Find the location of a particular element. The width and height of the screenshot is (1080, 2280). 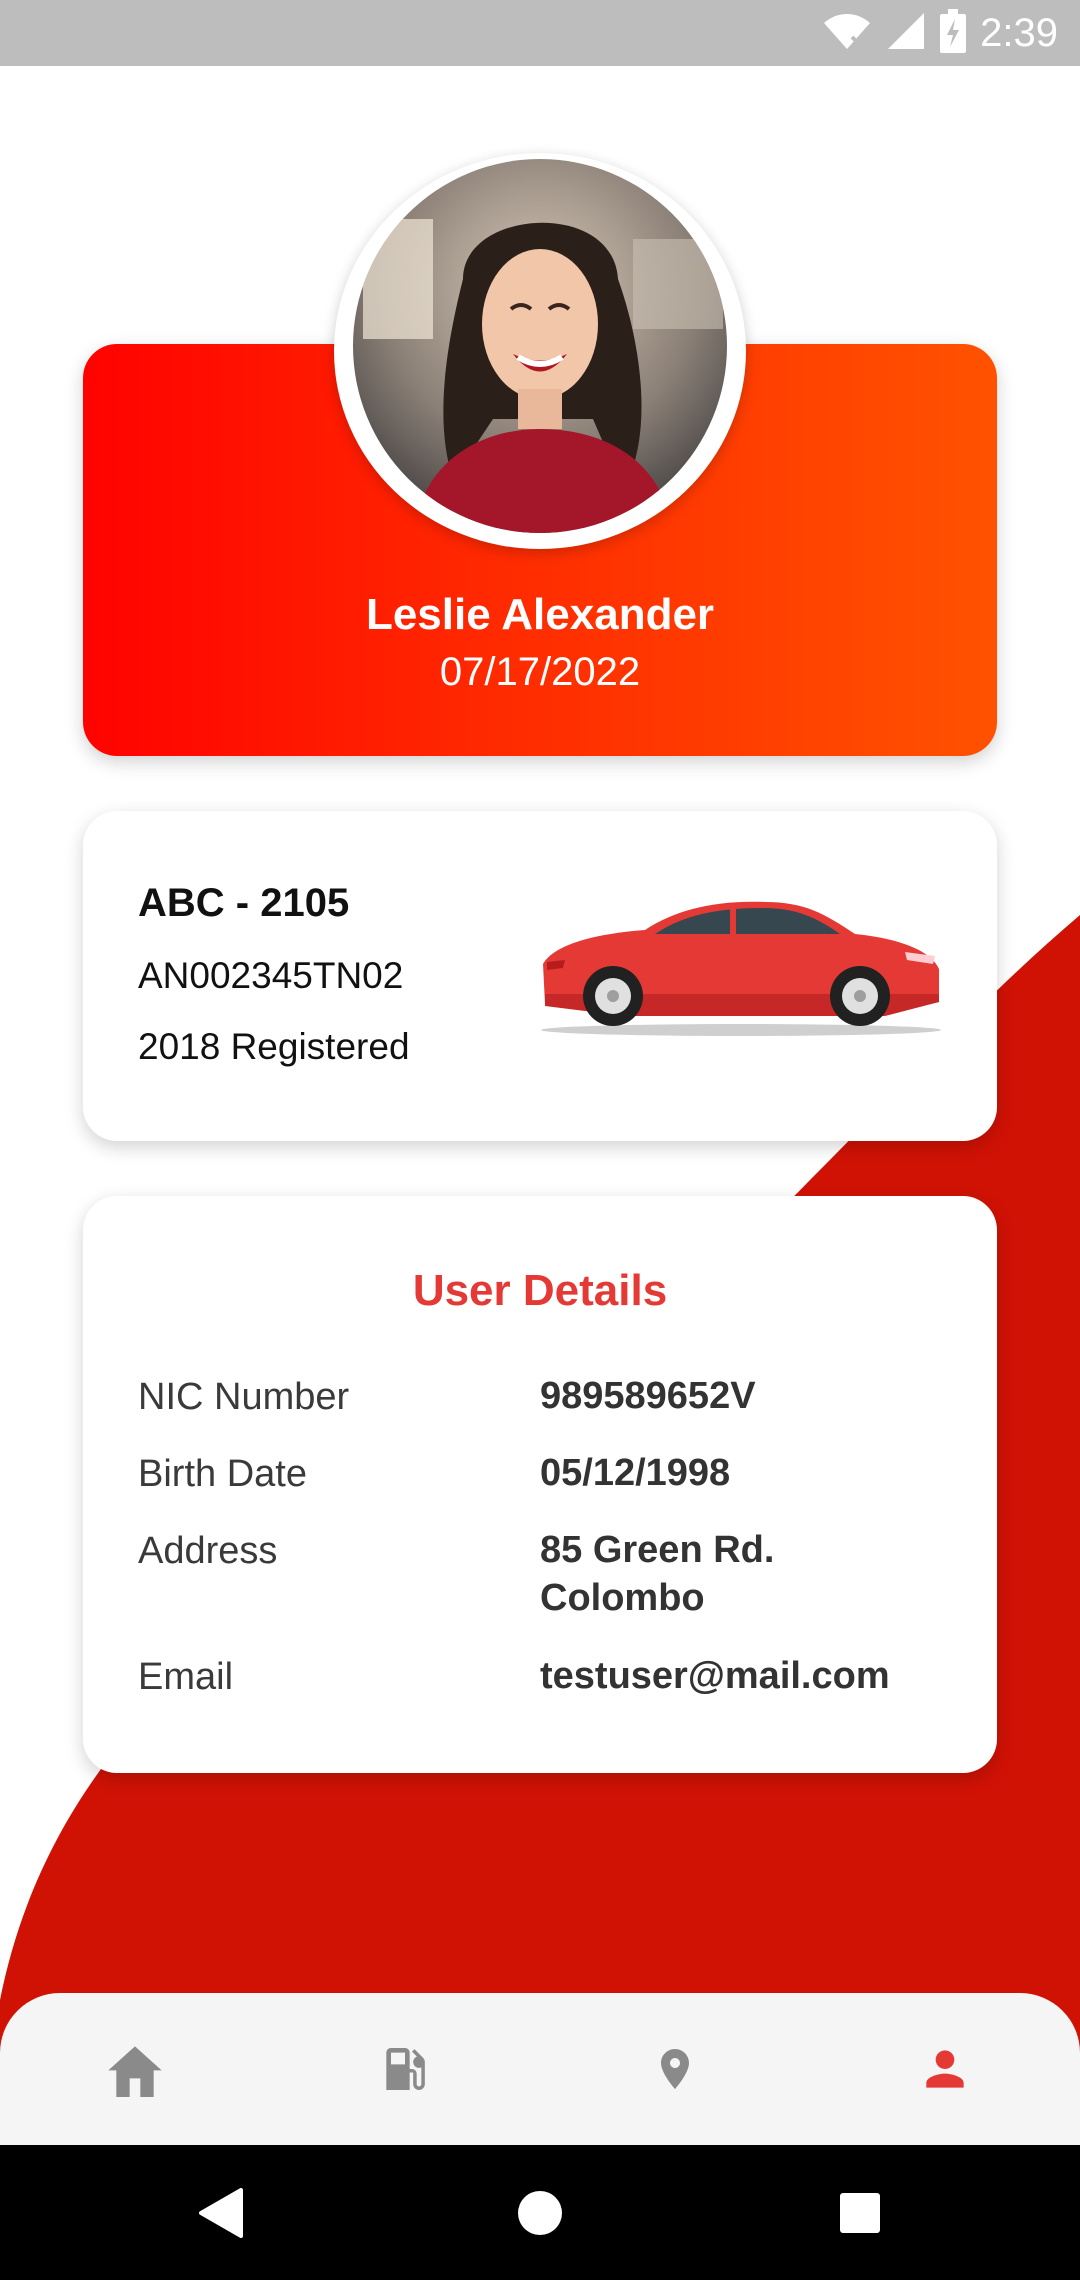

nav-profile is located at coordinates (945, 2069).